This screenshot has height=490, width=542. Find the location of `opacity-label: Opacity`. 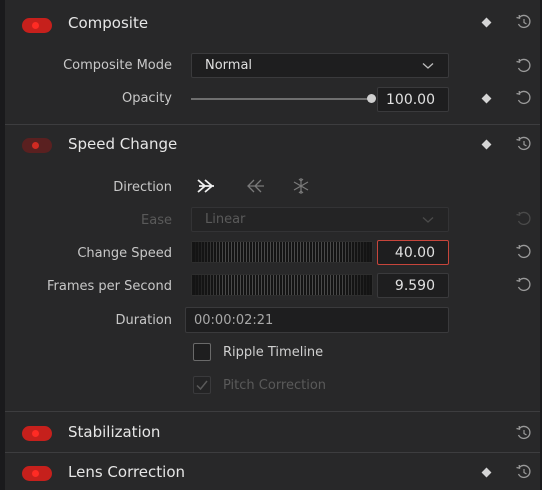

opacity-label: Opacity is located at coordinates (146, 98).